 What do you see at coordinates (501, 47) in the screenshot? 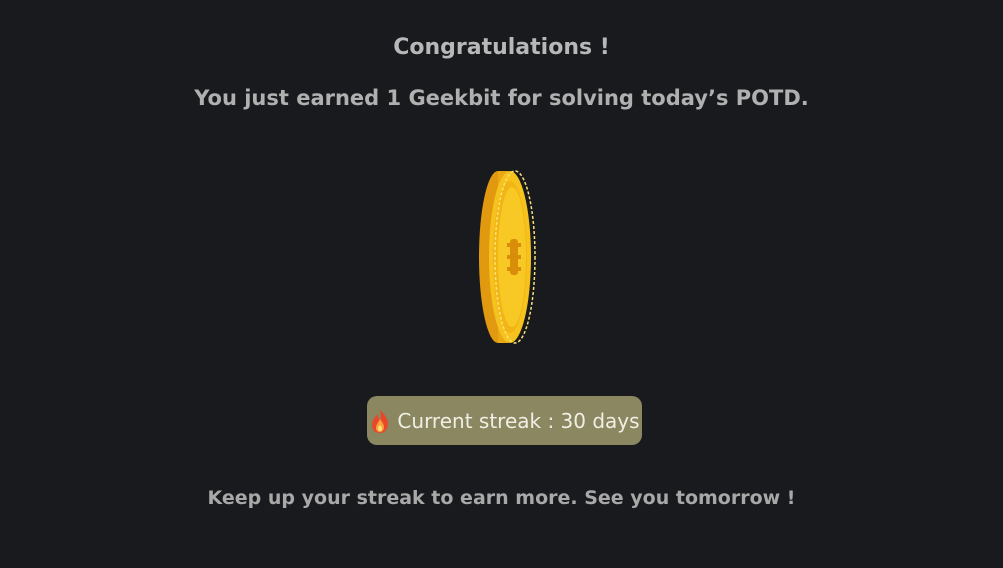
I see `dialog-title: Congratulations !` at bounding box center [501, 47].